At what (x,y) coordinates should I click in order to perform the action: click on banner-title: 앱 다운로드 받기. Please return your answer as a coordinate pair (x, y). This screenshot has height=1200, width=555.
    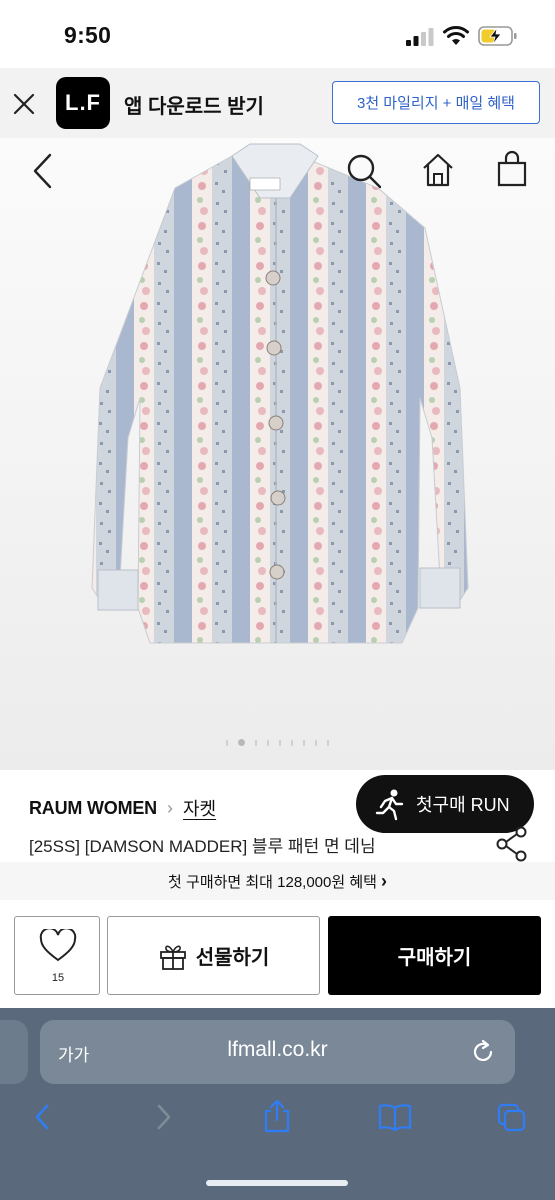
    Looking at the image, I should click on (194, 107).